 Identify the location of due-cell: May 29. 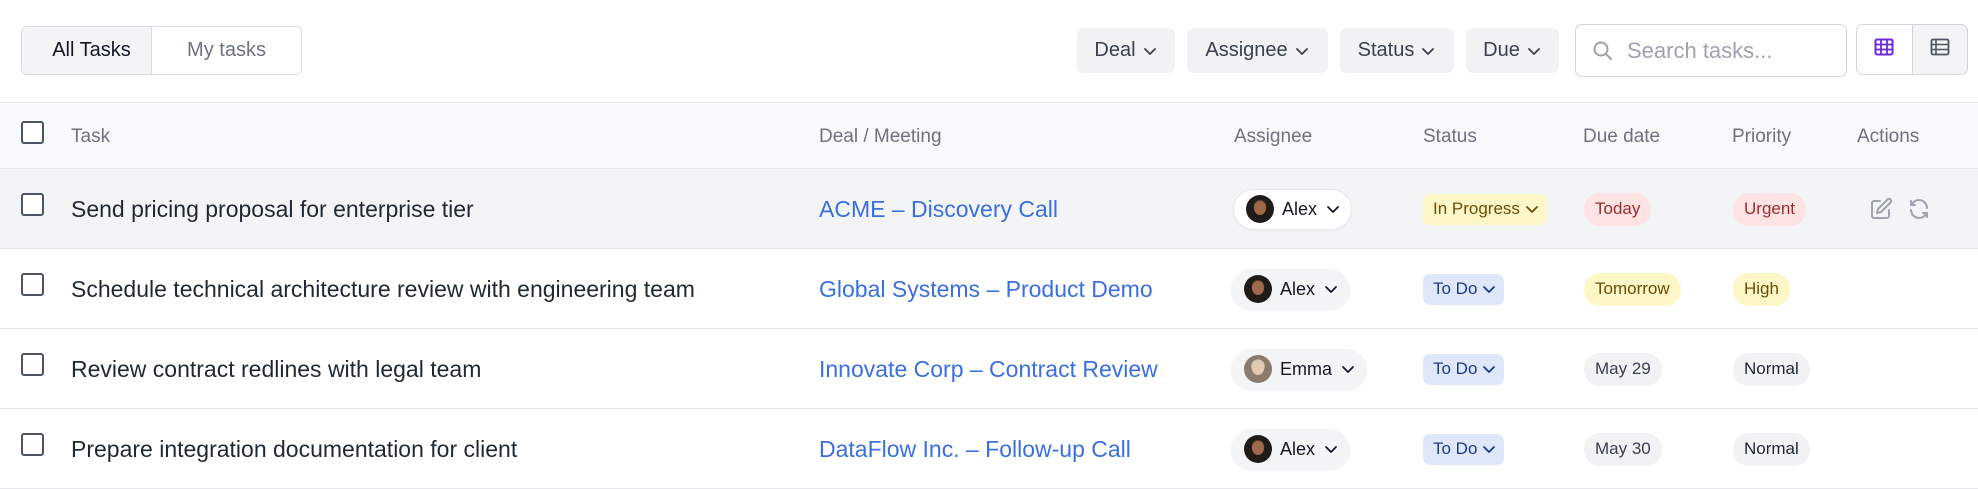
(1623, 369).